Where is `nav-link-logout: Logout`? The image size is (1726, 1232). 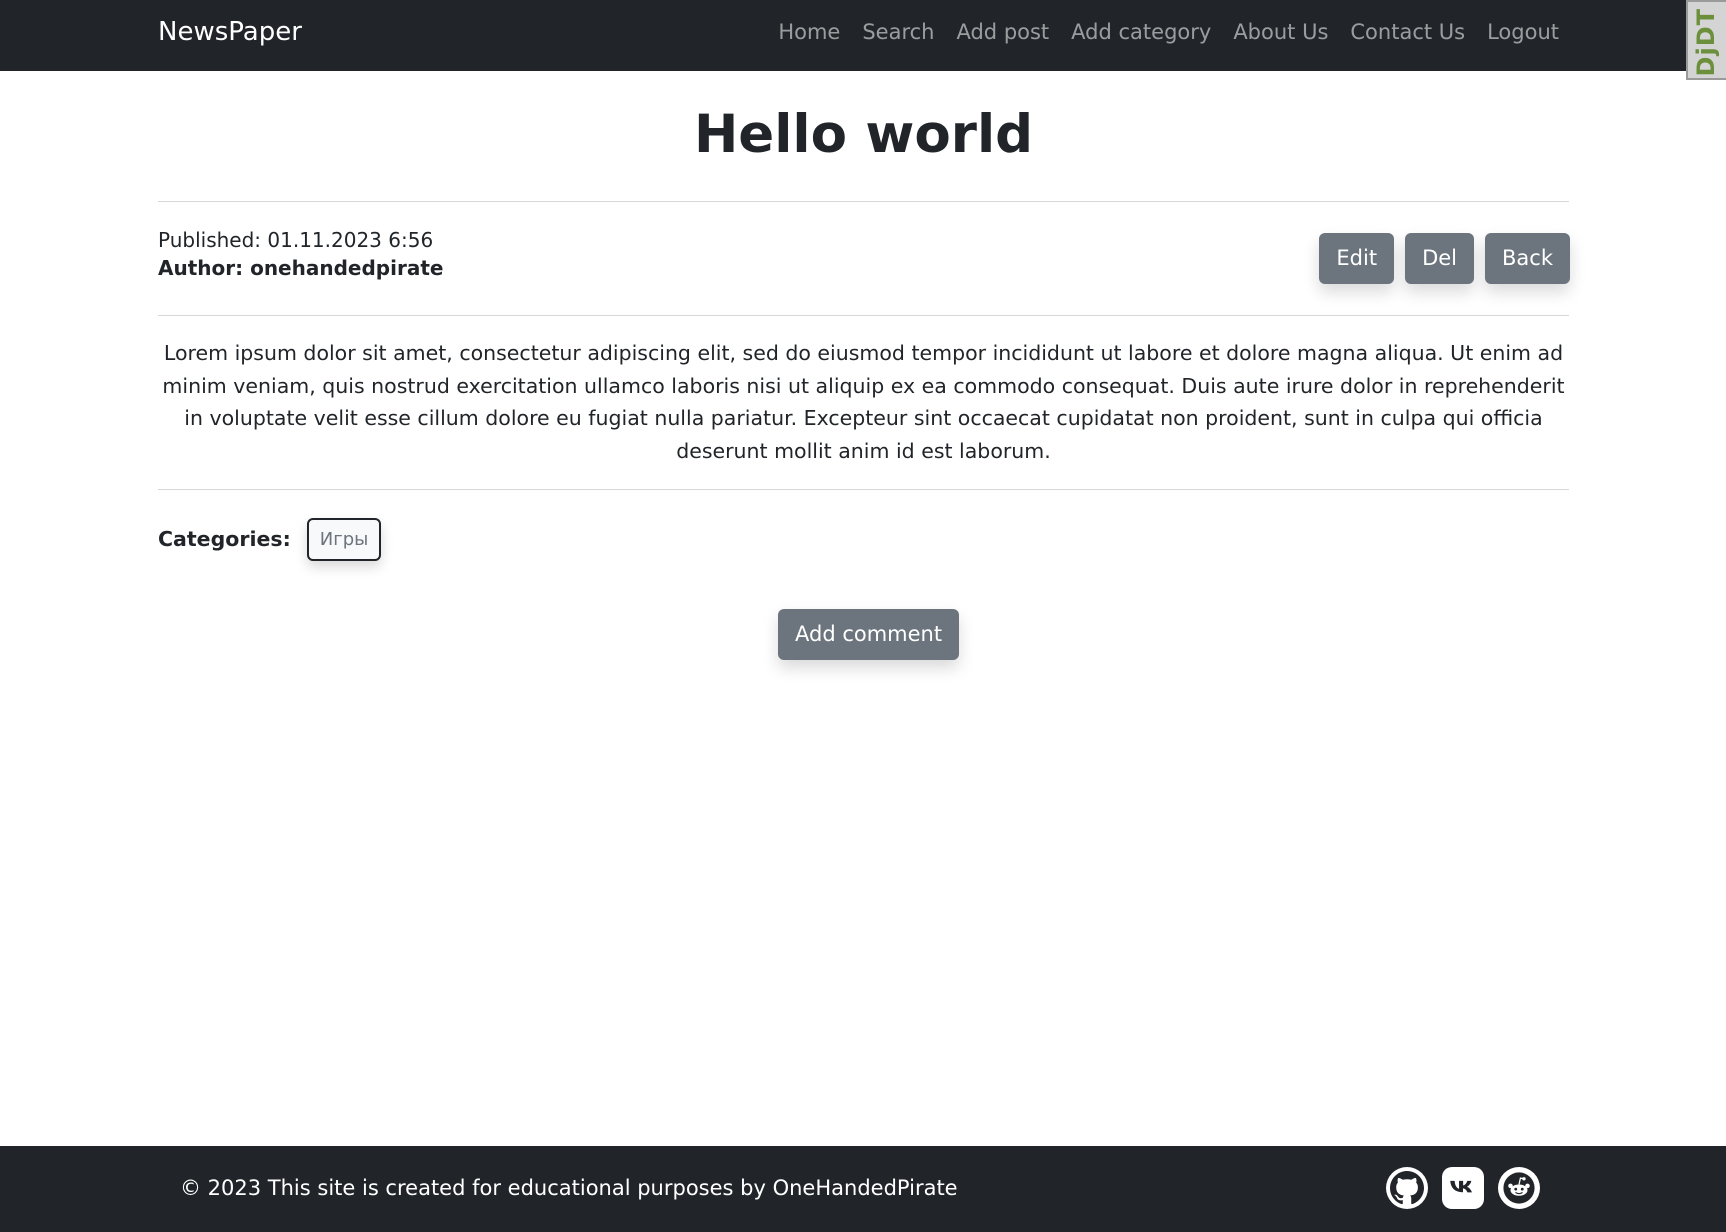 nav-link-logout: Logout is located at coordinates (1523, 32).